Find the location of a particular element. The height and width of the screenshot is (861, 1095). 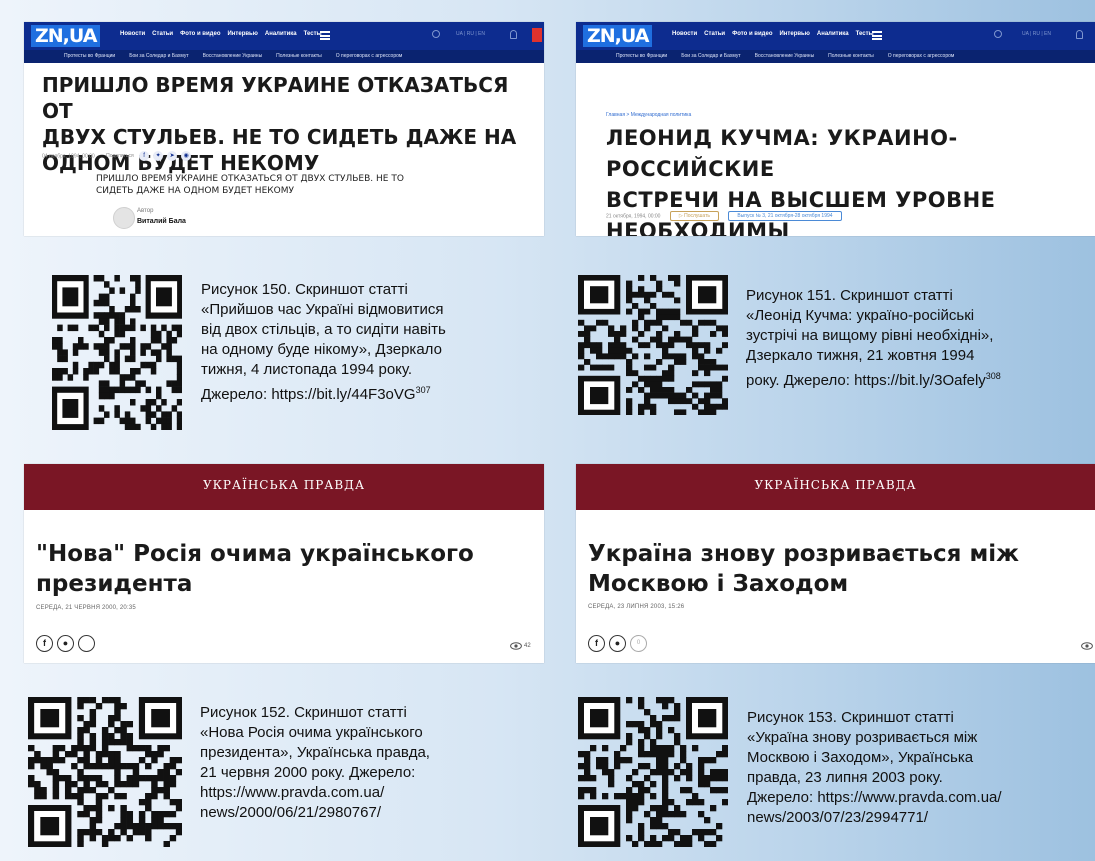

author-avatar is located at coordinates (124, 218).